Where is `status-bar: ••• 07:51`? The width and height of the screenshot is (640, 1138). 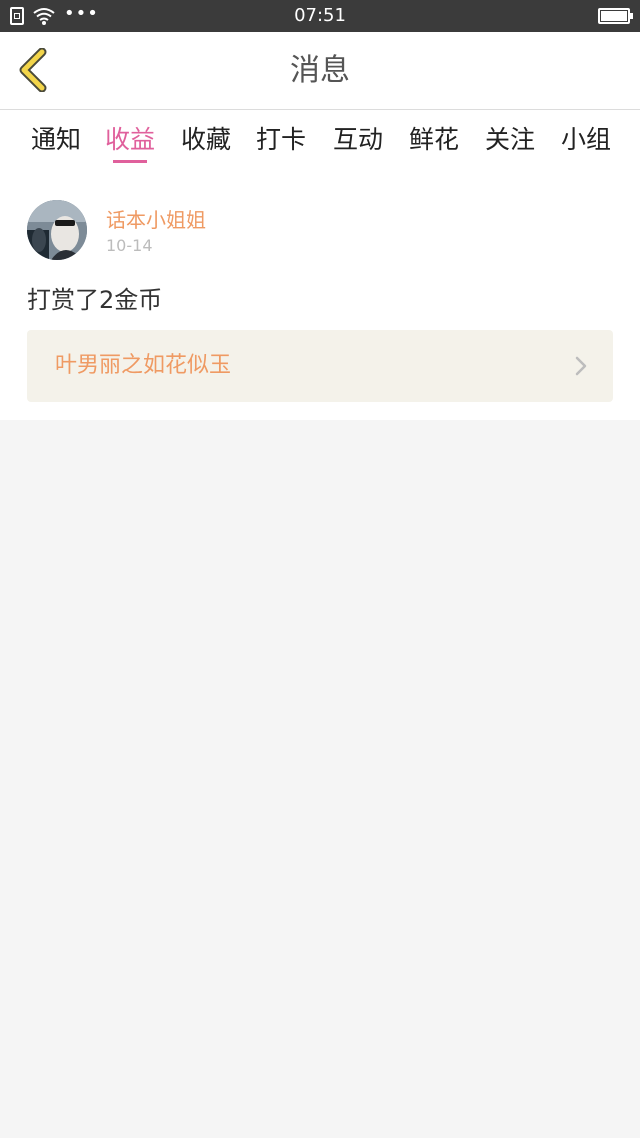 status-bar: ••• 07:51 is located at coordinates (320, 16).